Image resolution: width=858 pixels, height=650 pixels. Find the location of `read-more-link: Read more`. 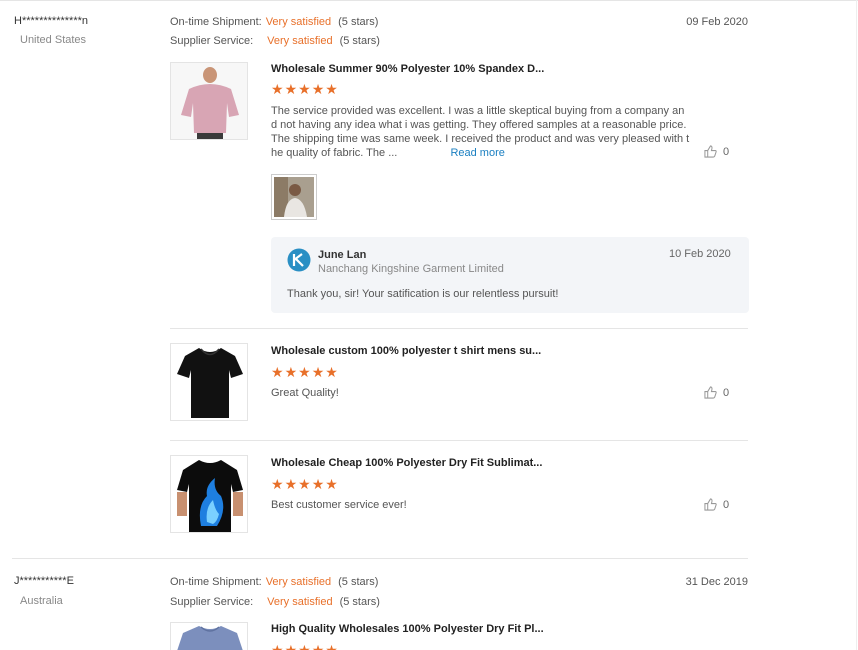

read-more-link: Read more is located at coordinates (477, 153).